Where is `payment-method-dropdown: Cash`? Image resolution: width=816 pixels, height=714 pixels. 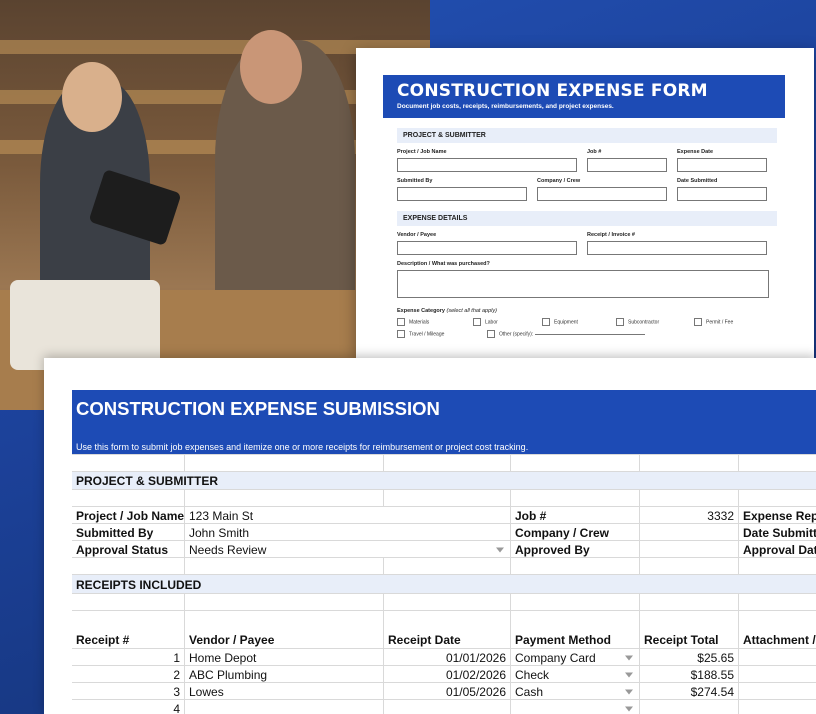
payment-method-dropdown: Cash is located at coordinates (574, 691).